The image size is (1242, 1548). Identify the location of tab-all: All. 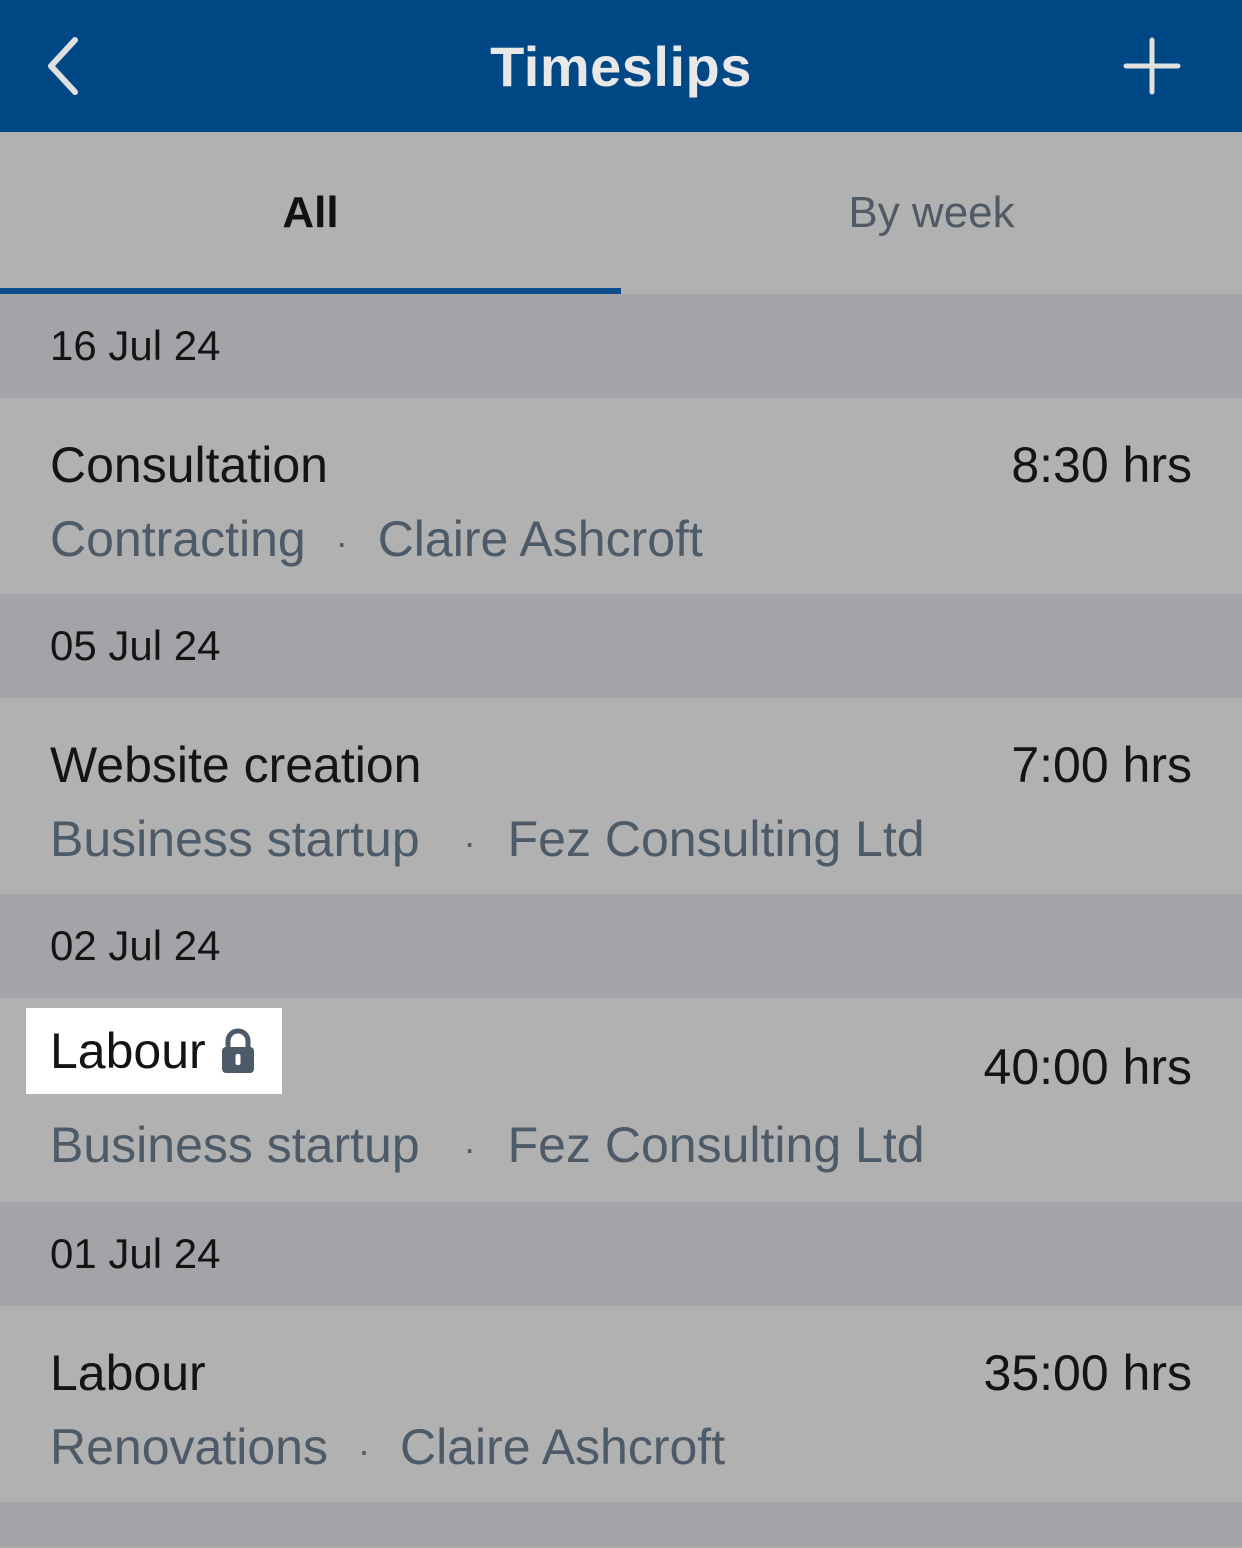
(310, 213).